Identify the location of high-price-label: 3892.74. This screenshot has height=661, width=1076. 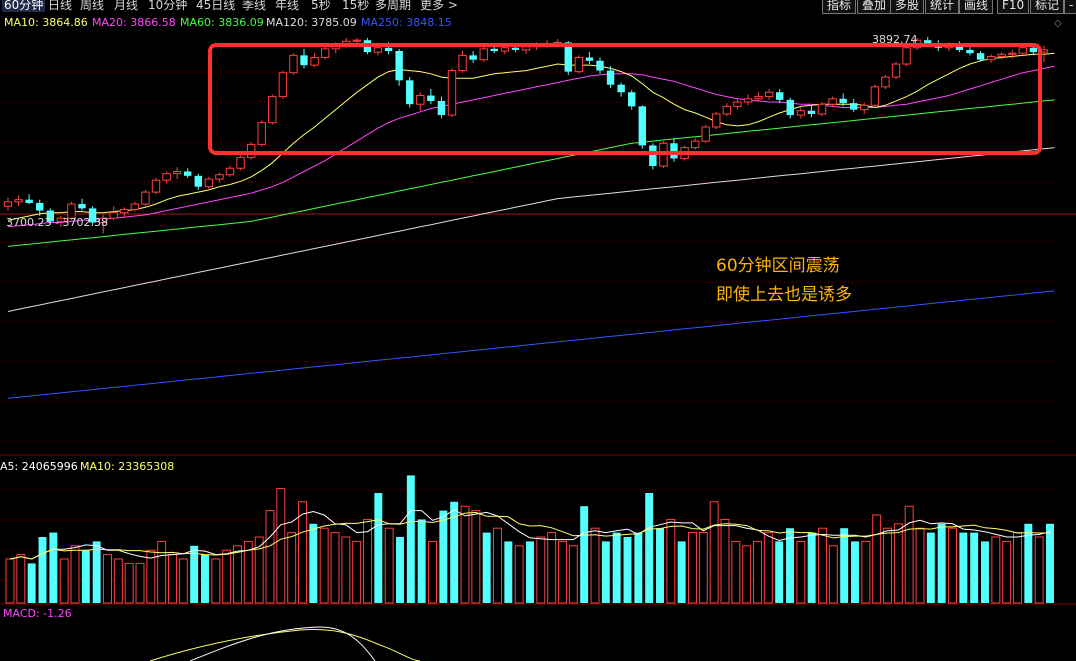
(895, 39).